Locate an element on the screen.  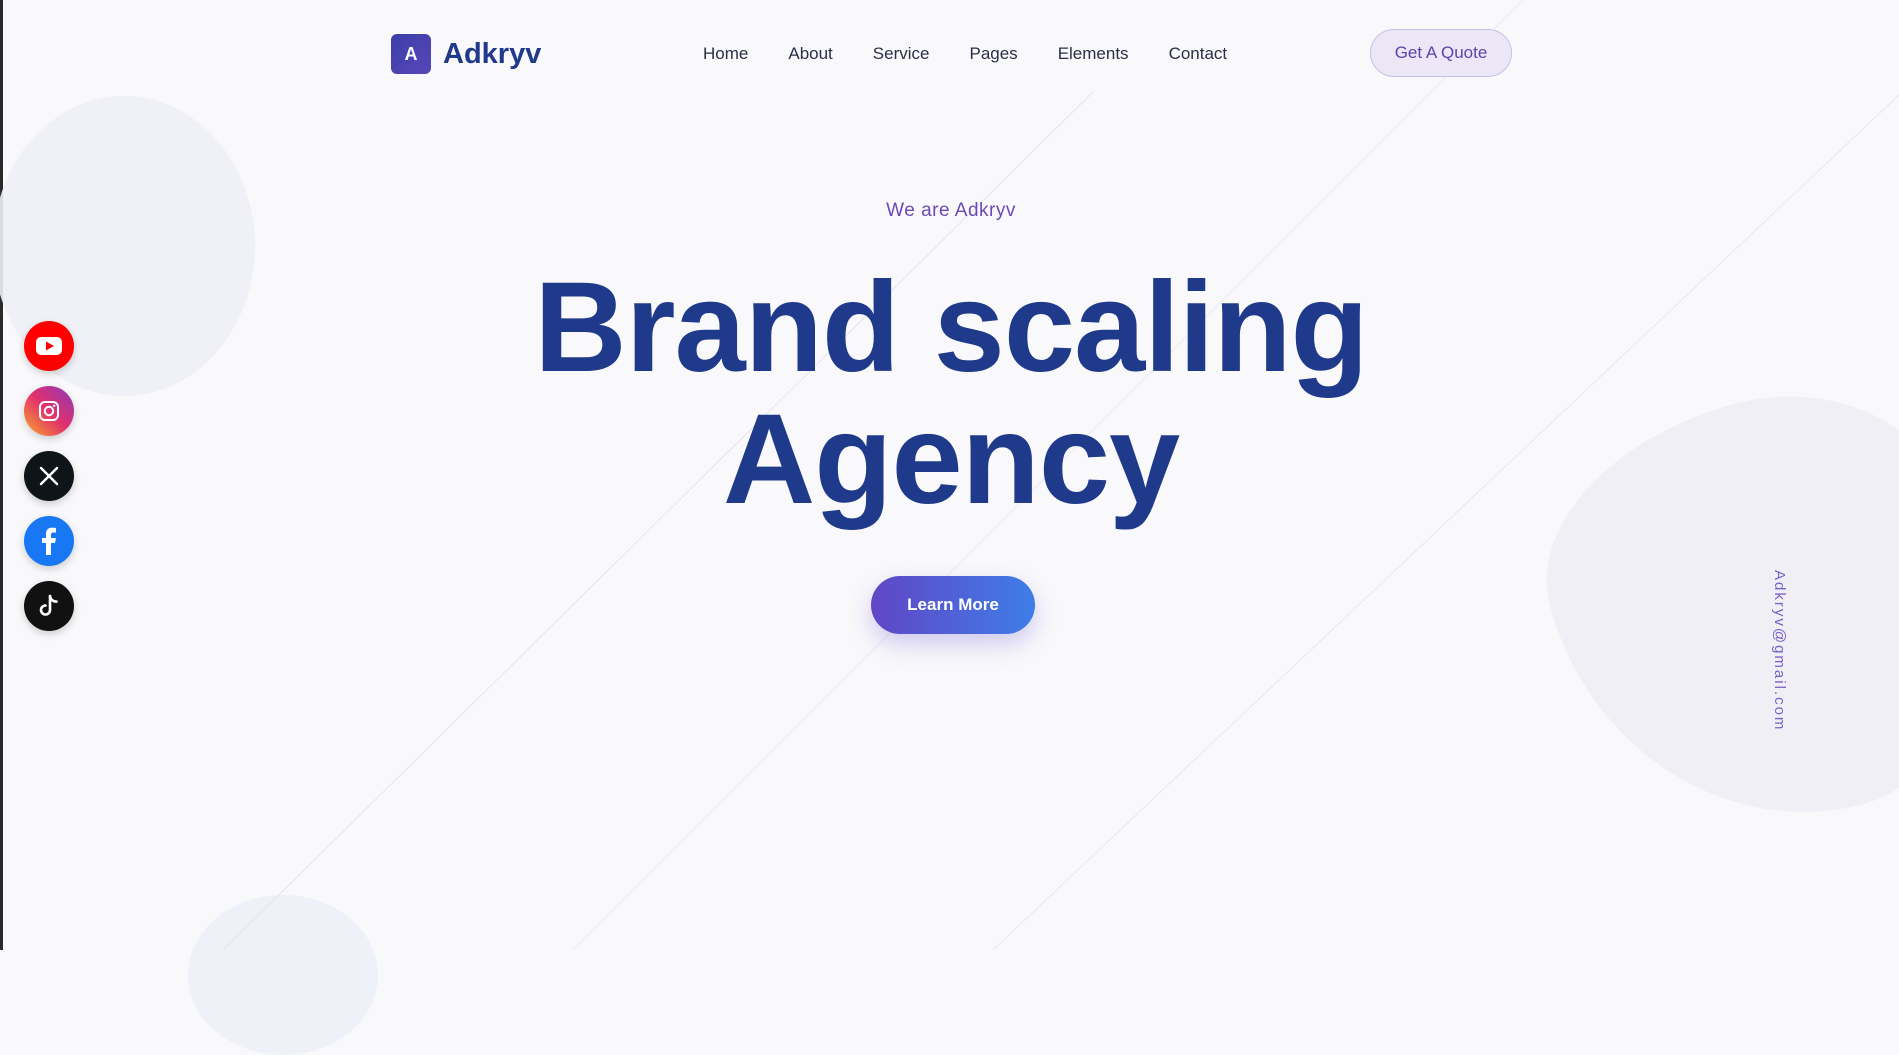
email-vertical-label: Adkryv@gmail.com is located at coordinates (1779, 650).